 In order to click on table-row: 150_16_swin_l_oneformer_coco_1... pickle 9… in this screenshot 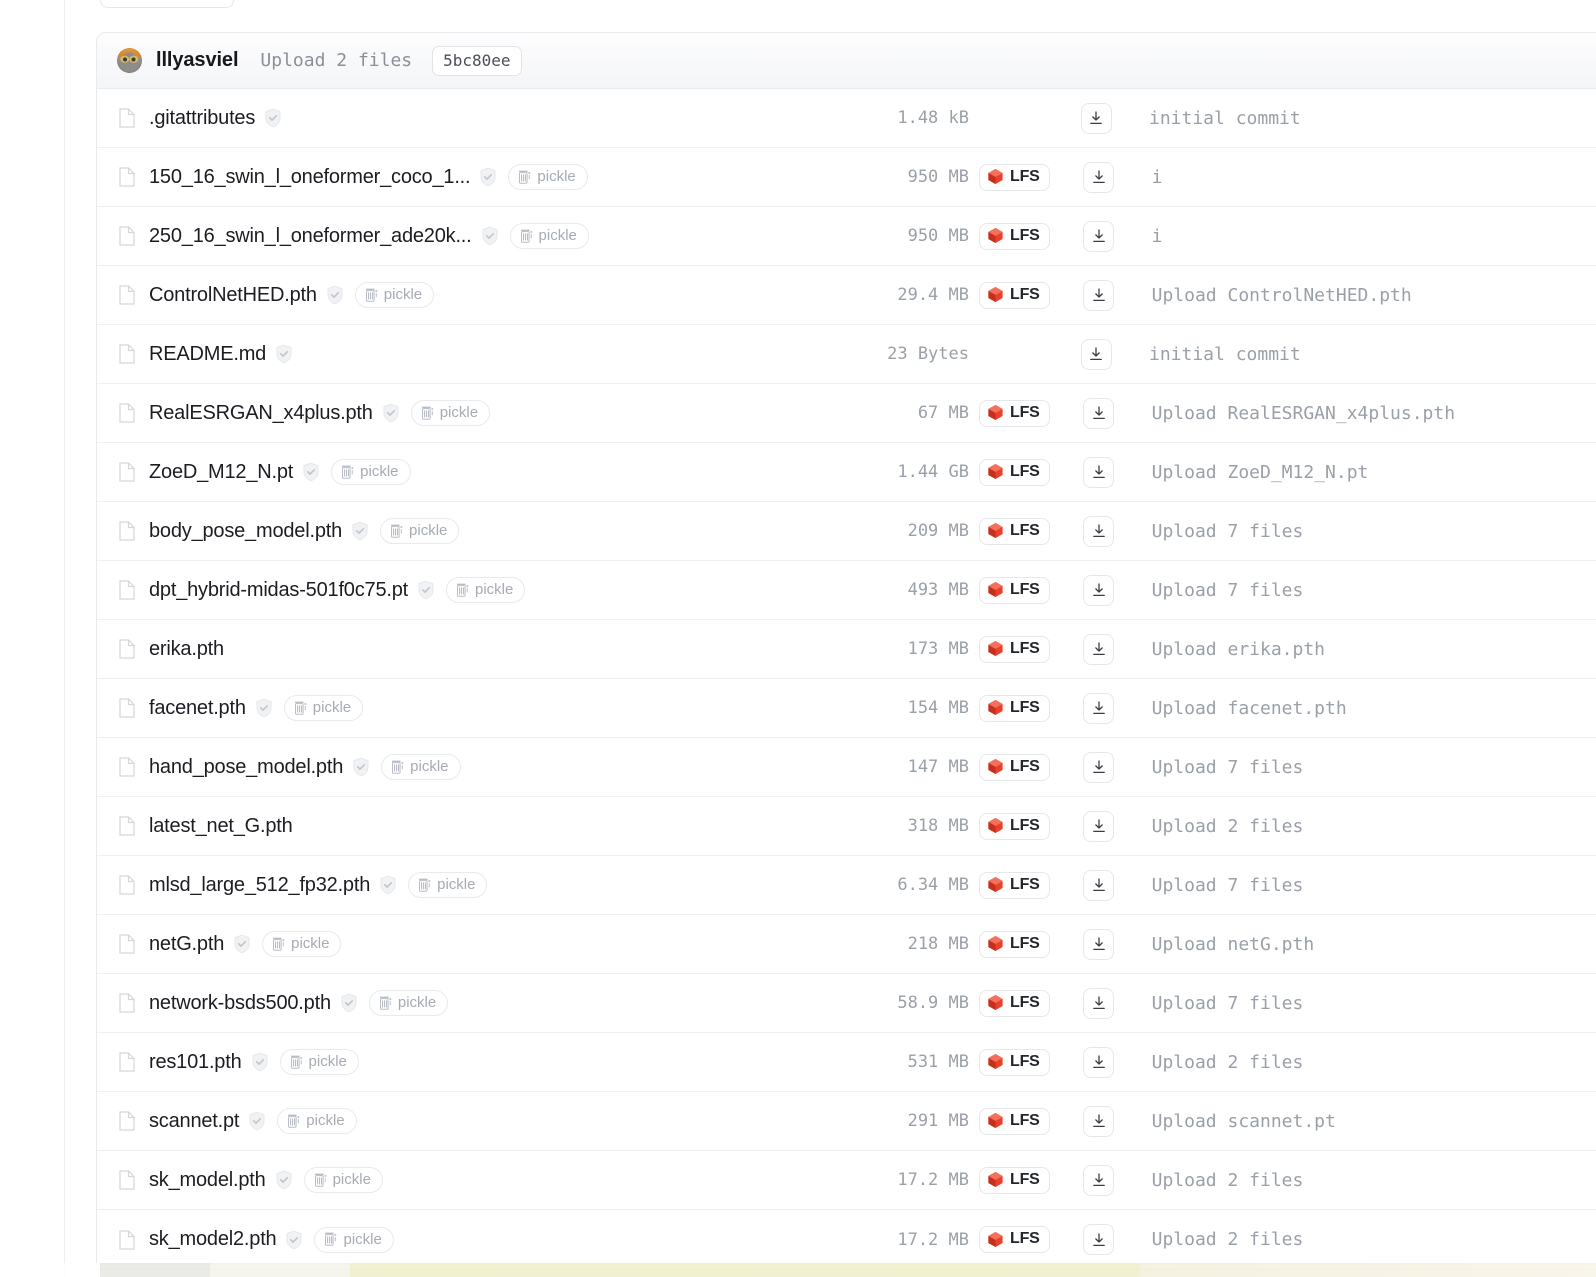, I will do `click(846, 177)`.